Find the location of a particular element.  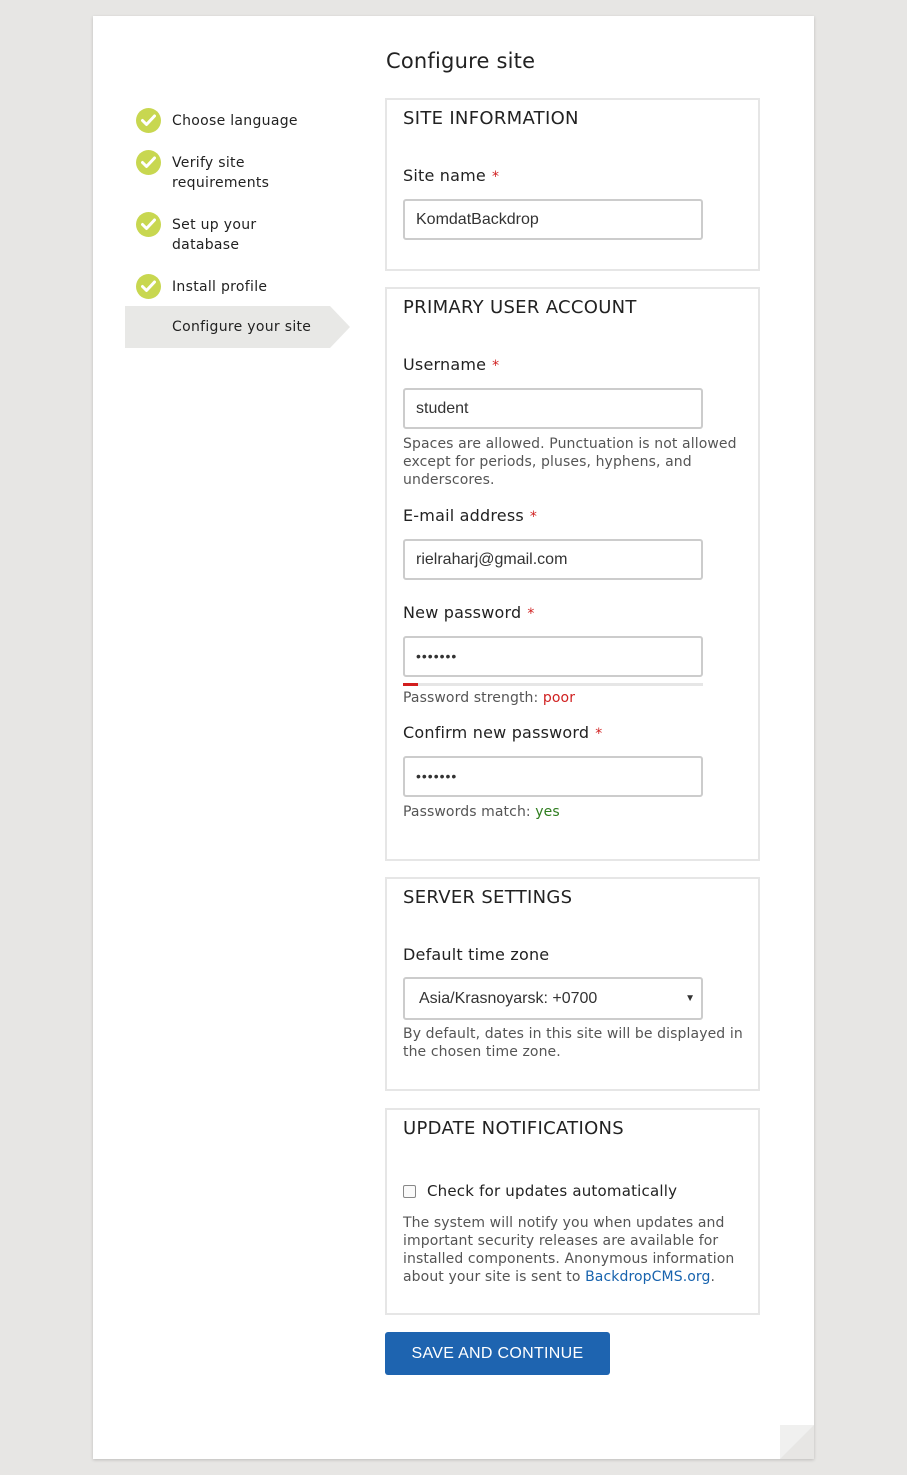

step-configure-site: Configure your site is located at coordinates (237, 327).